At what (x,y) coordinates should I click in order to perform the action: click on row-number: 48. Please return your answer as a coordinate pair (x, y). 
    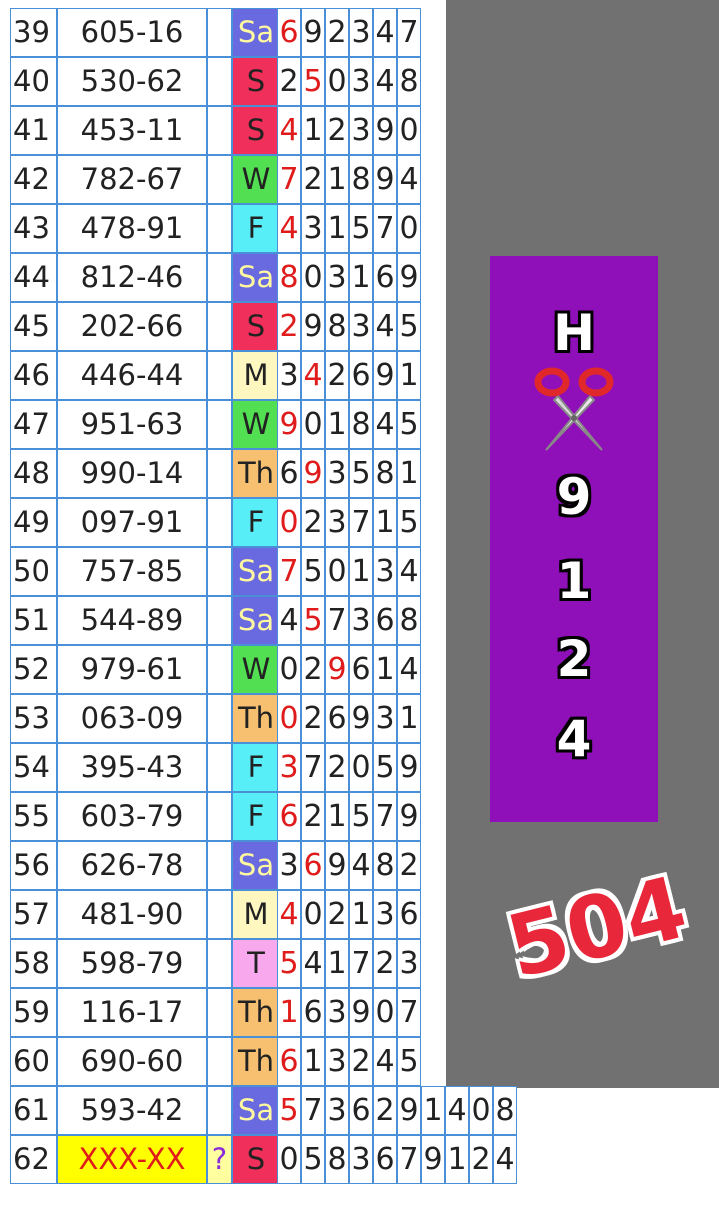
    Looking at the image, I should click on (33, 473).